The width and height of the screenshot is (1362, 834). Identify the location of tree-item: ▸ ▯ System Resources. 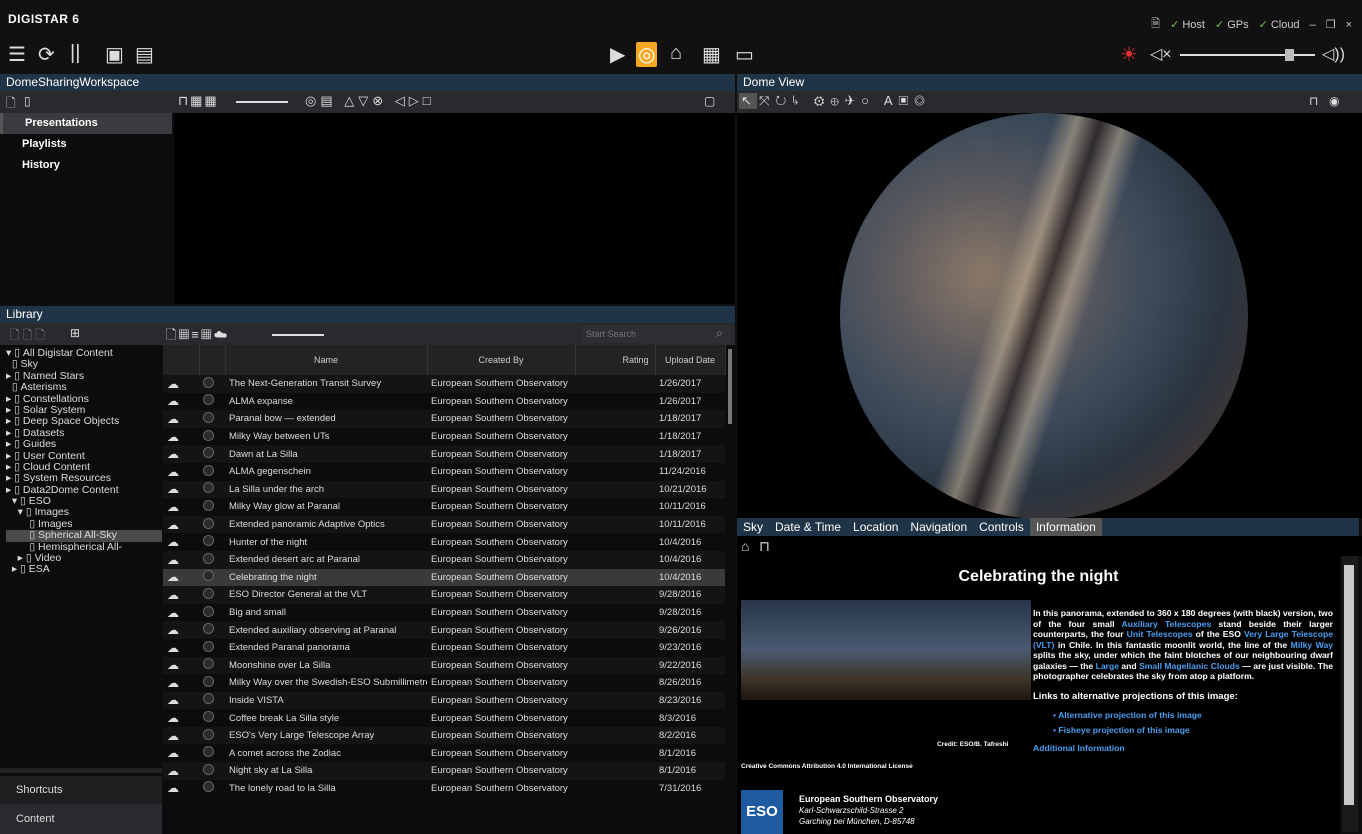
(84, 478).